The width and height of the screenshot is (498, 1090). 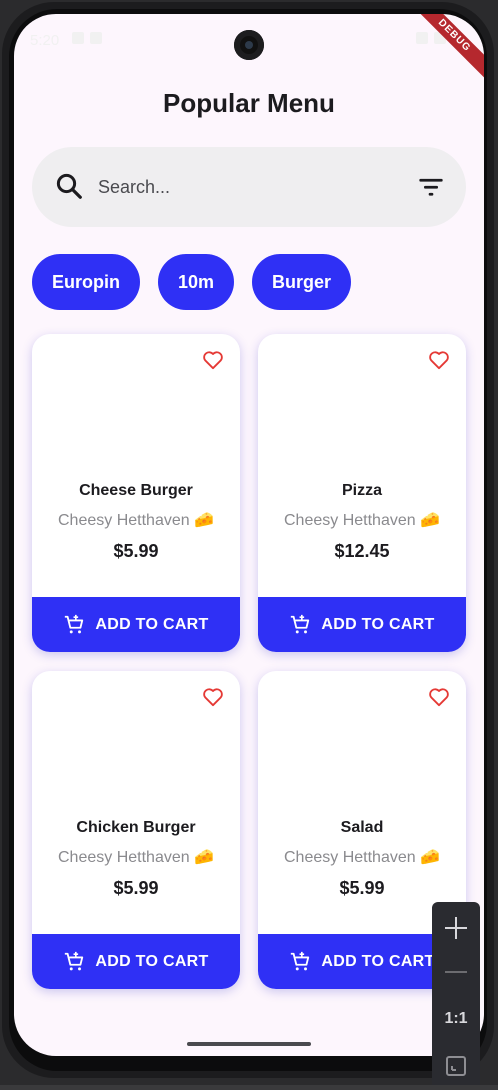 What do you see at coordinates (196, 282) in the screenshot?
I see `chip-10m: 10m` at bounding box center [196, 282].